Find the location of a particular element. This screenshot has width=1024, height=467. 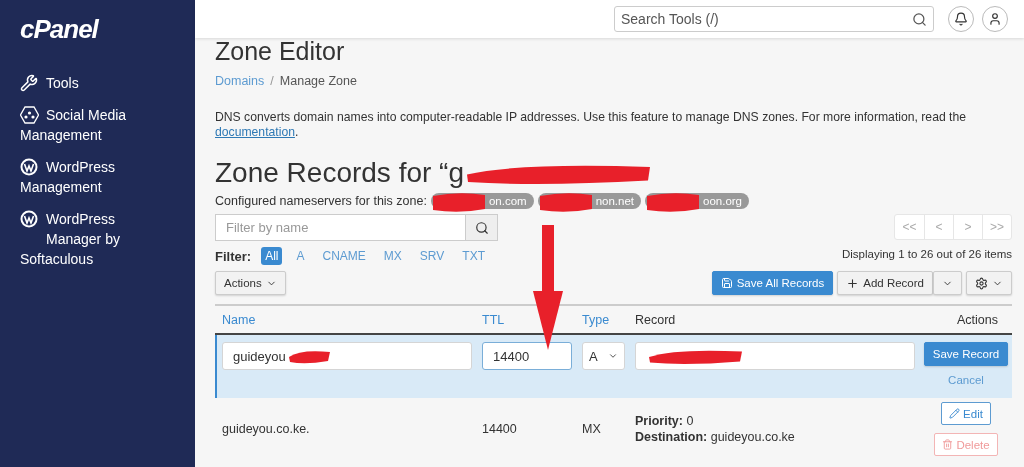

wrench-icon is located at coordinates (29, 83).